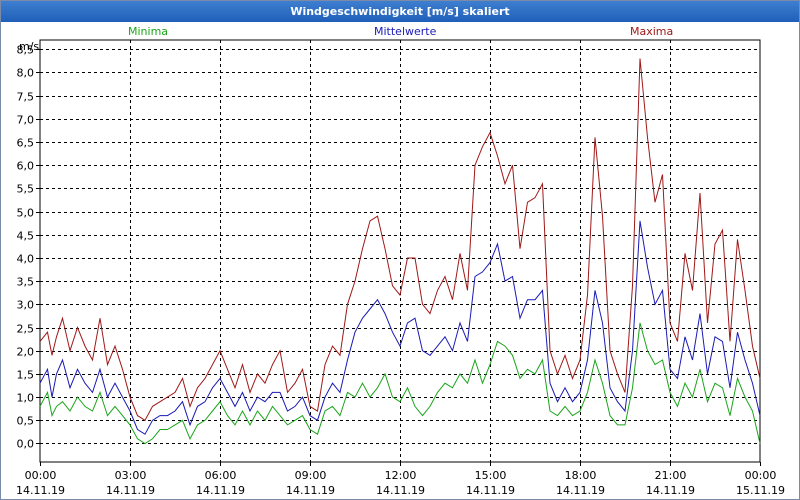 The image size is (800, 500). Describe the element at coordinates (26, 120) in the screenshot. I see `y-tick-label: 7,0` at that location.